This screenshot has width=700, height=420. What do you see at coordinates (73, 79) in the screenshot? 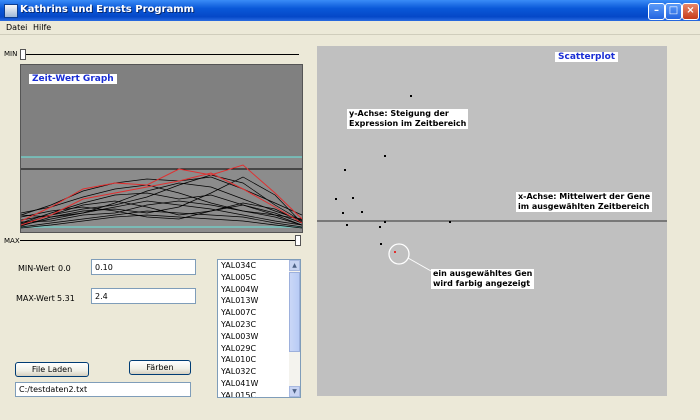
I see `graph-title: Zeit-Wert Graph` at bounding box center [73, 79].